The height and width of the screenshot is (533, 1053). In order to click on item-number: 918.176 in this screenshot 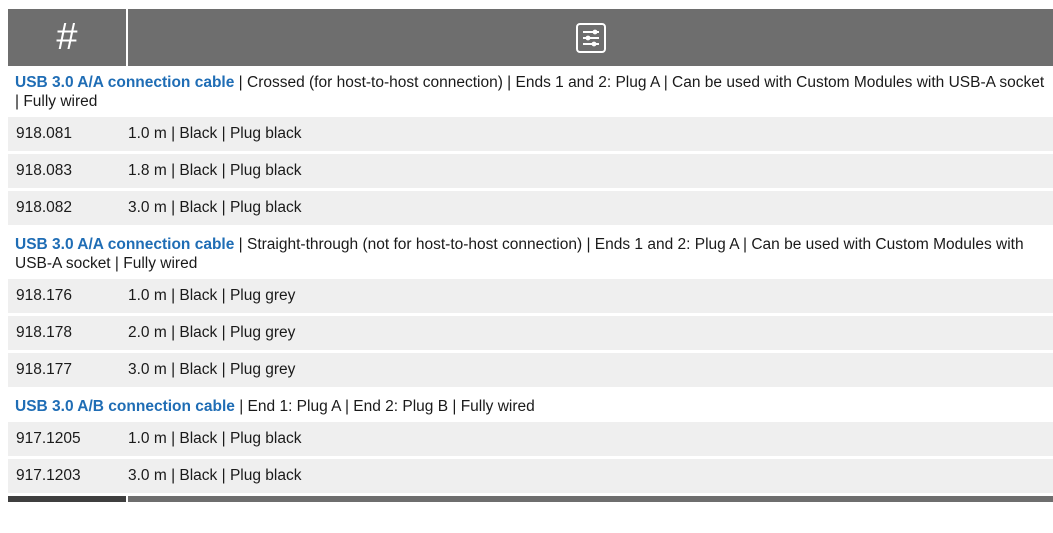, I will do `click(44, 295)`.